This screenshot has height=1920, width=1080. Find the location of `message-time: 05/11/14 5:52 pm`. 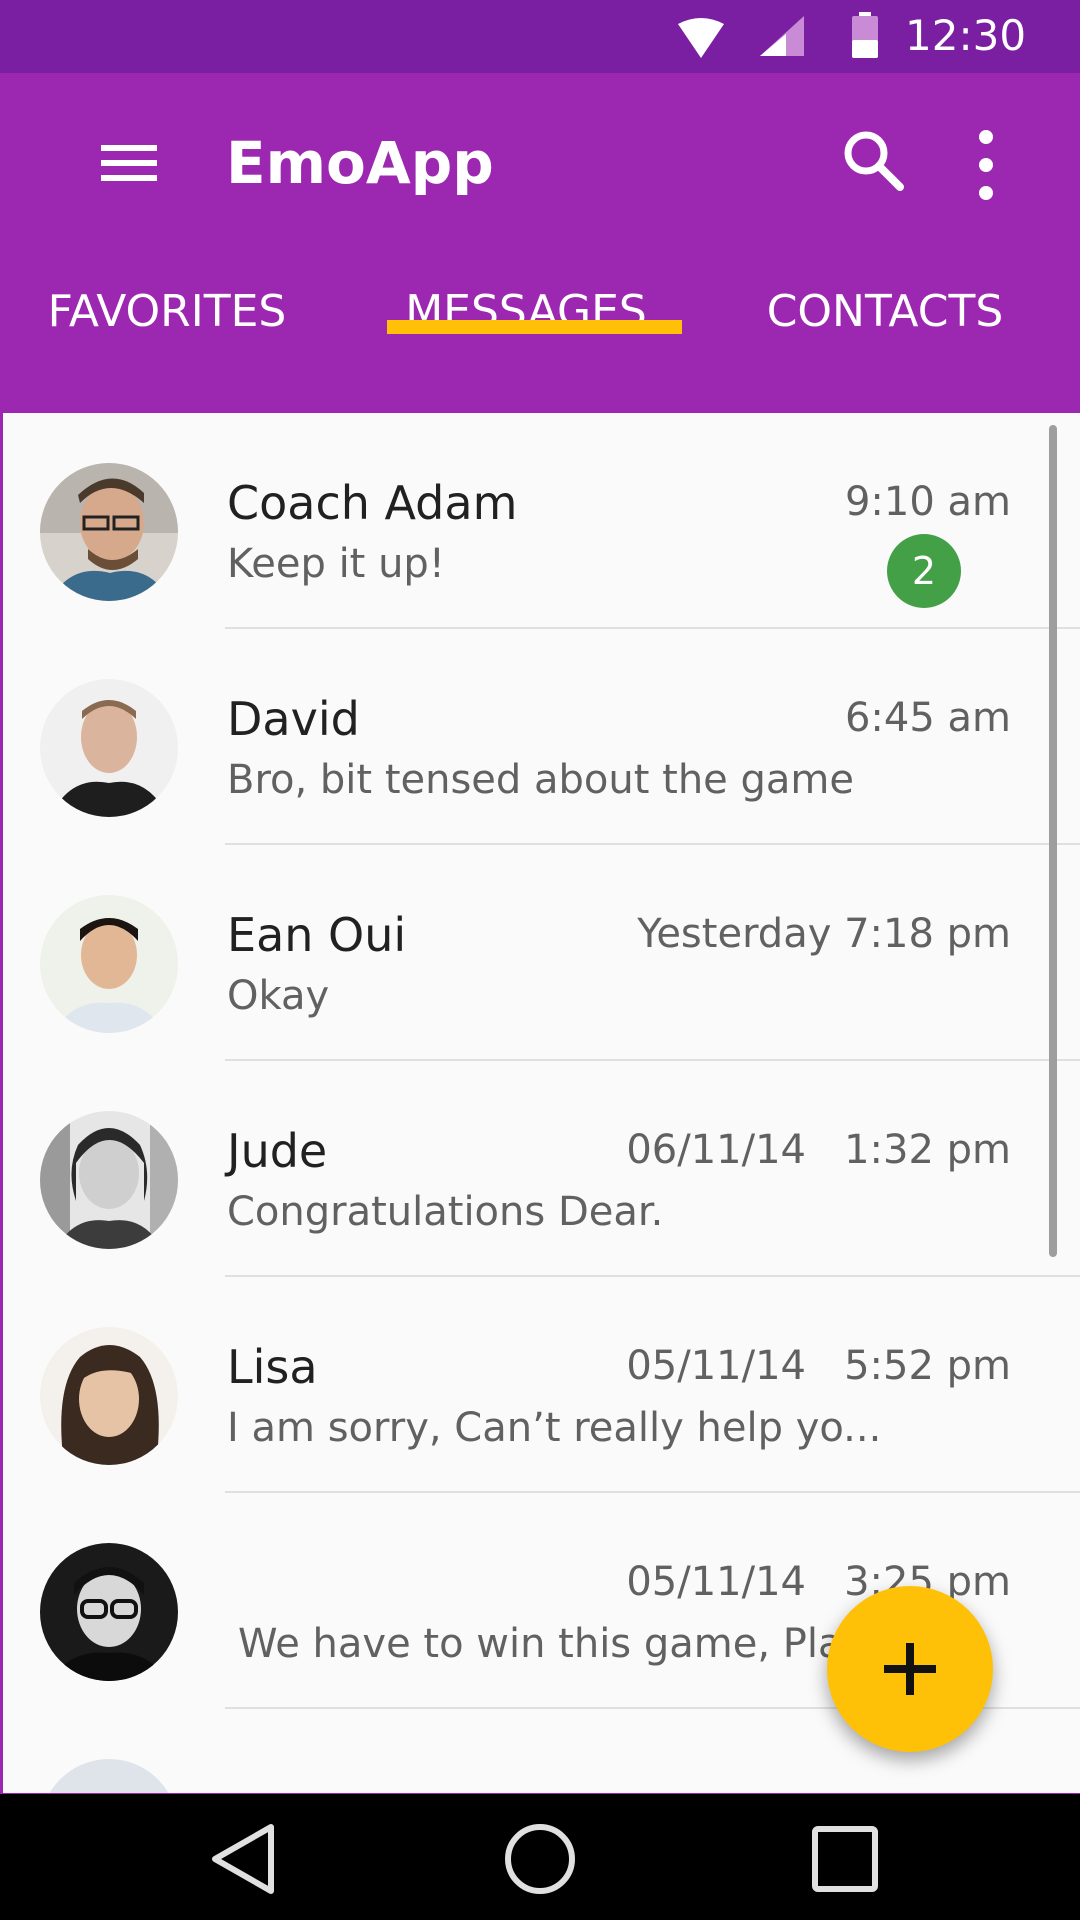

message-time: 05/11/14 5:52 pm is located at coordinates (818, 1366).